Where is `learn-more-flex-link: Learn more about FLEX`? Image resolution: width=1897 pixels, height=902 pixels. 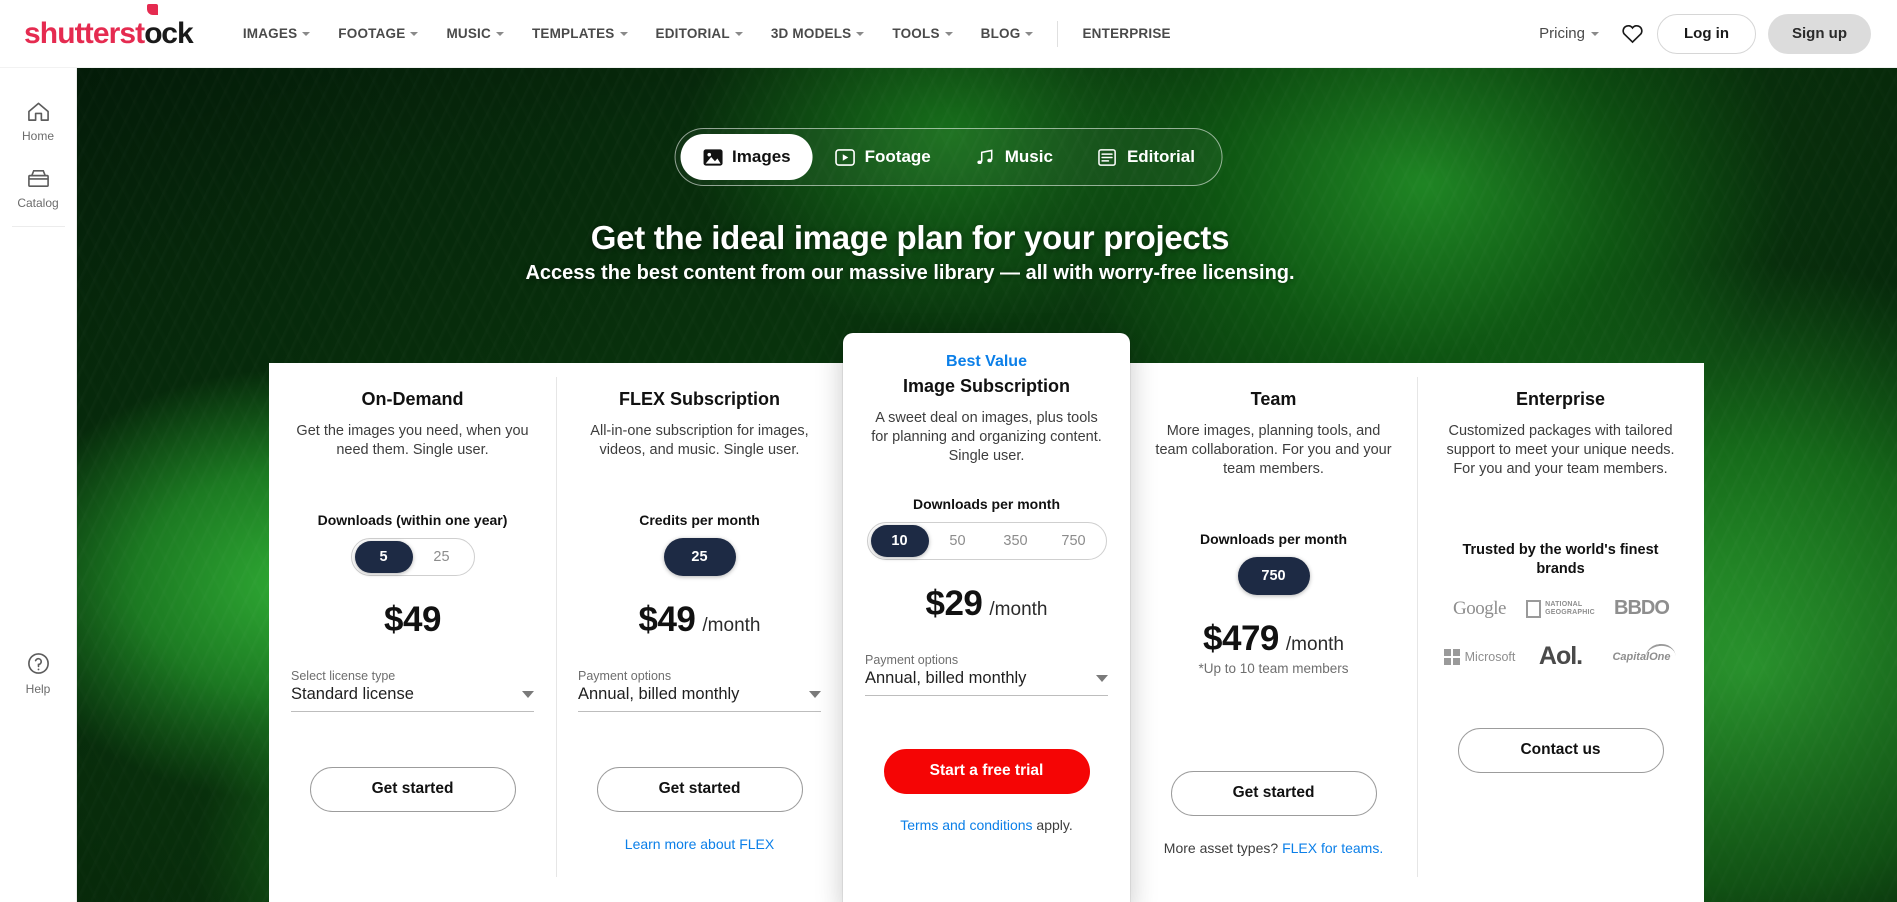
learn-more-flex-link: Learn more about FLEX is located at coordinates (699, 844).